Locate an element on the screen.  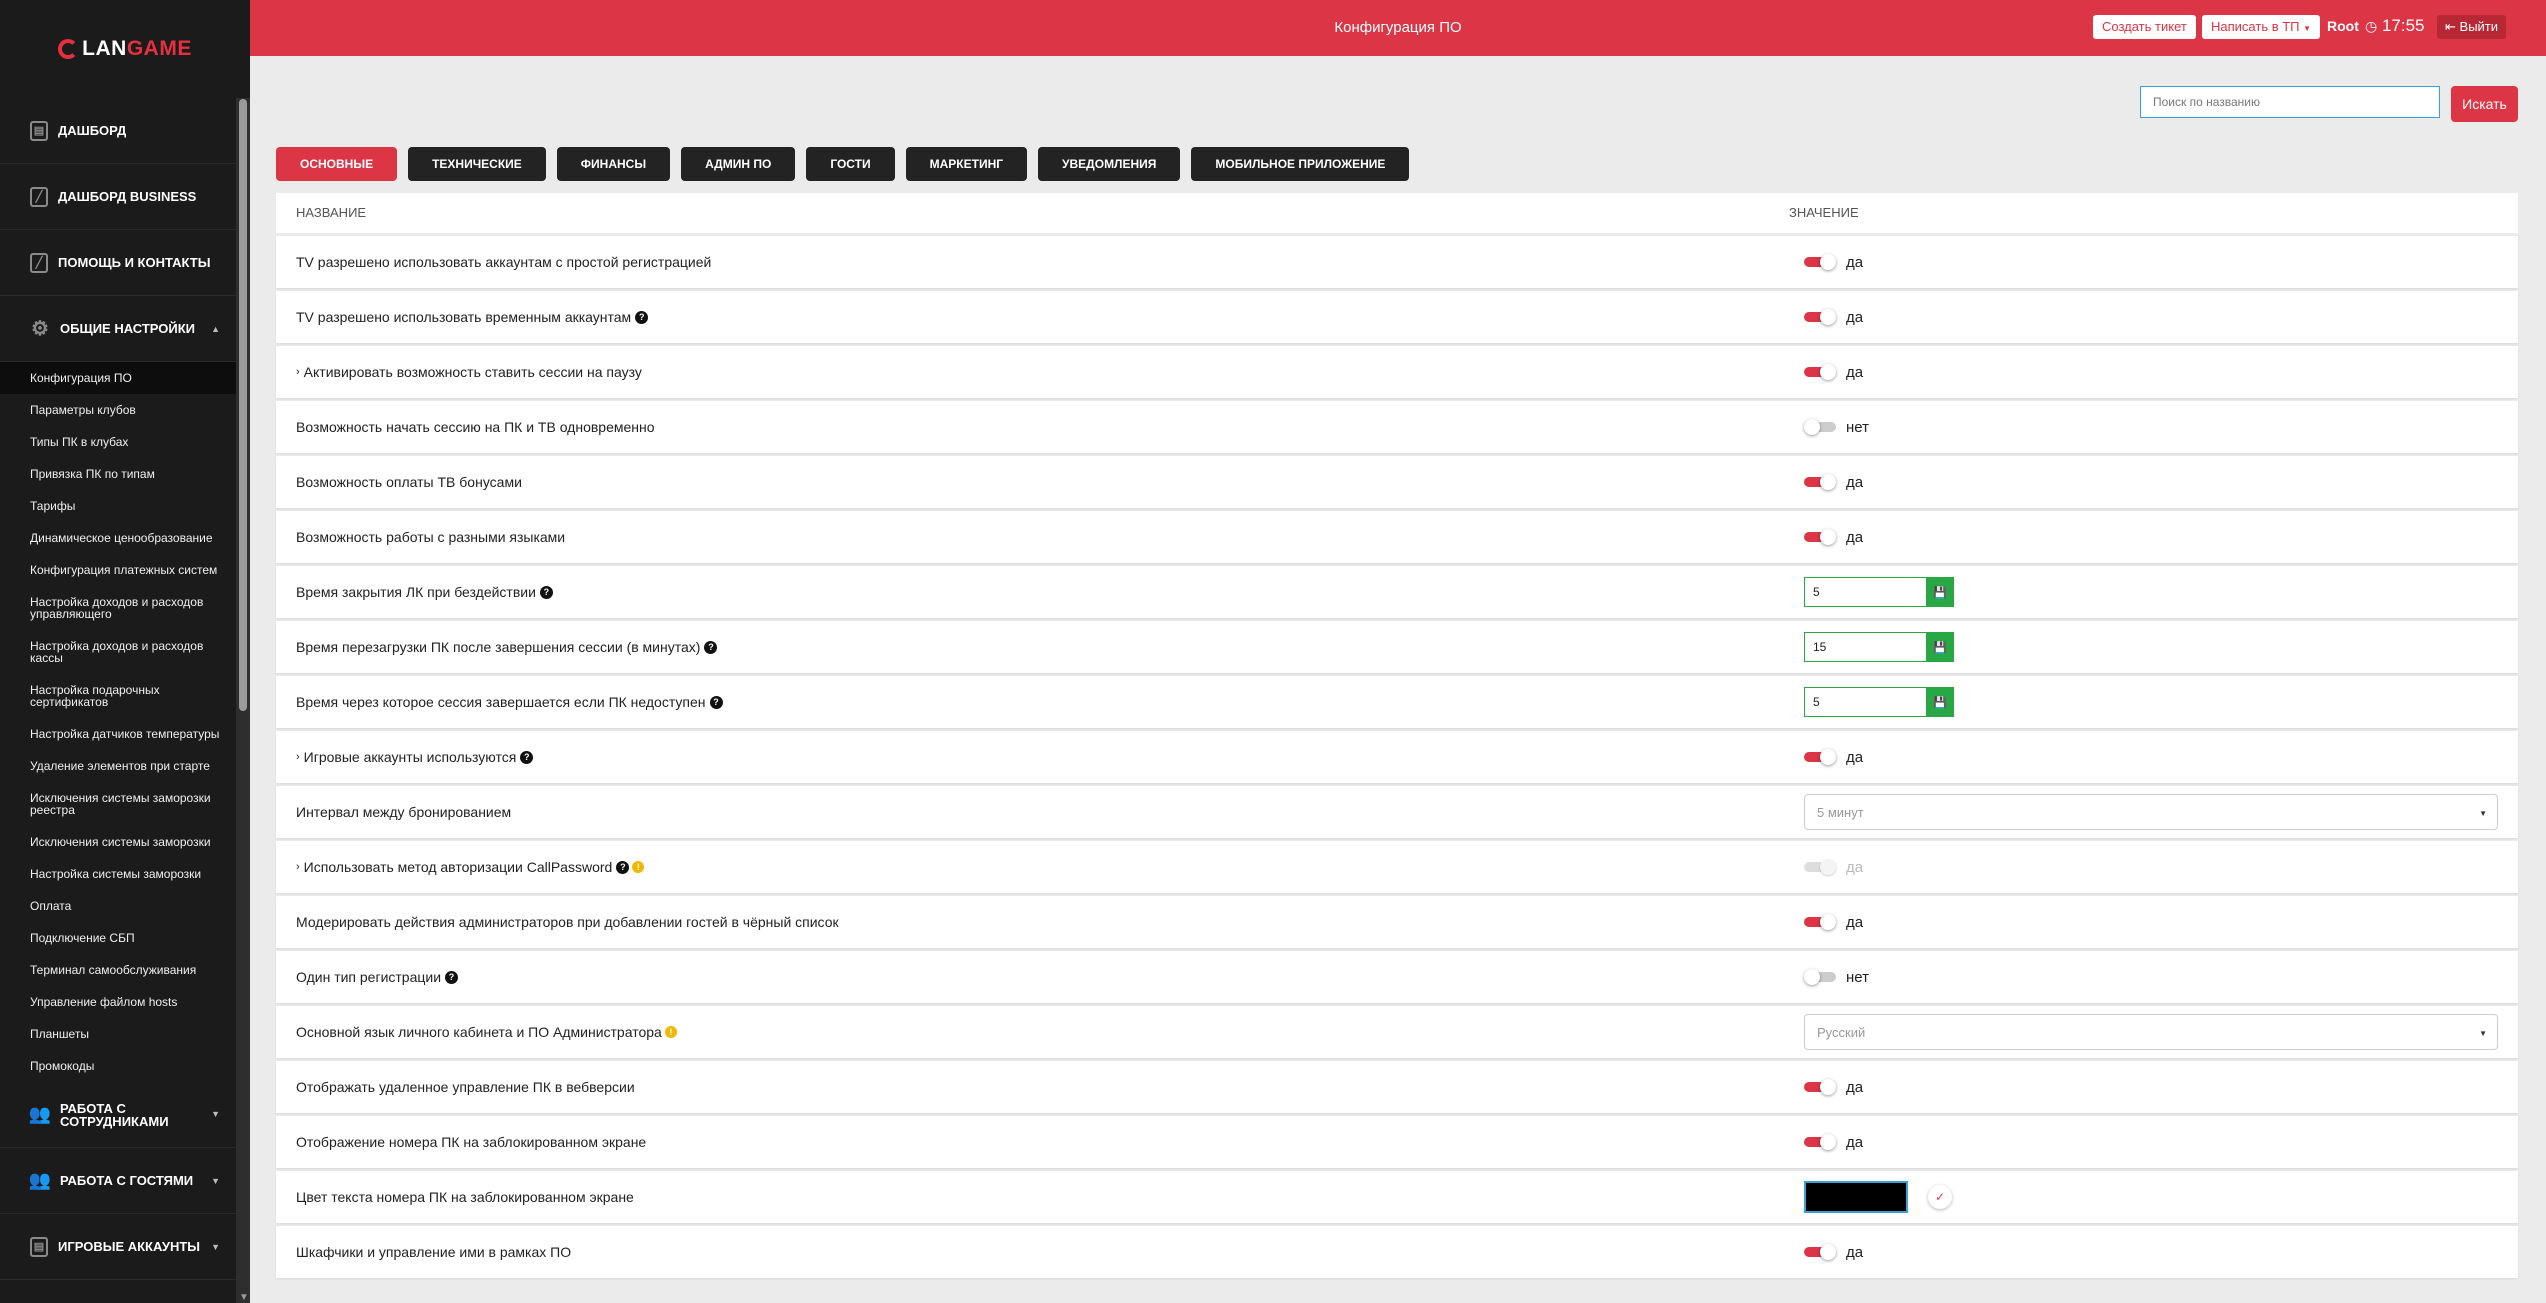
tab-notifications: УВЕДОМЛЕНИЯ is located at coordinates (1109, 164).